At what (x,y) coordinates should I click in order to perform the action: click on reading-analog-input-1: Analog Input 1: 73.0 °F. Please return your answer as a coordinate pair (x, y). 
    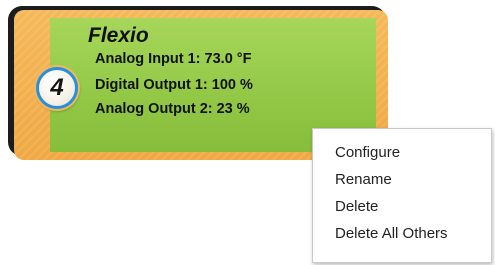
    Looking at the image, I should click on (173, 59).